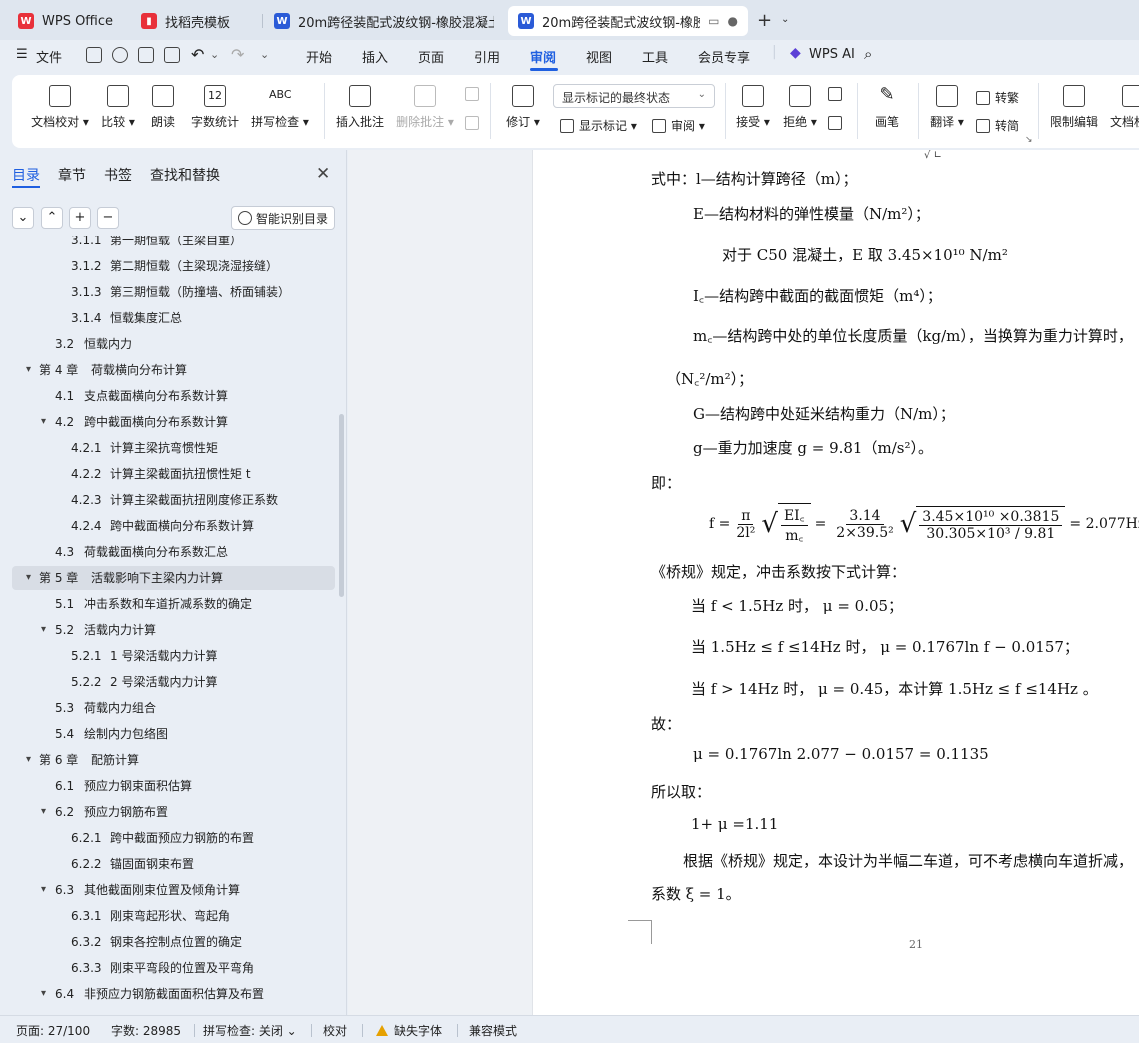  Describe the element at coordinates (837, 123) in the screenshot. I see `next-change-icon` at that location.